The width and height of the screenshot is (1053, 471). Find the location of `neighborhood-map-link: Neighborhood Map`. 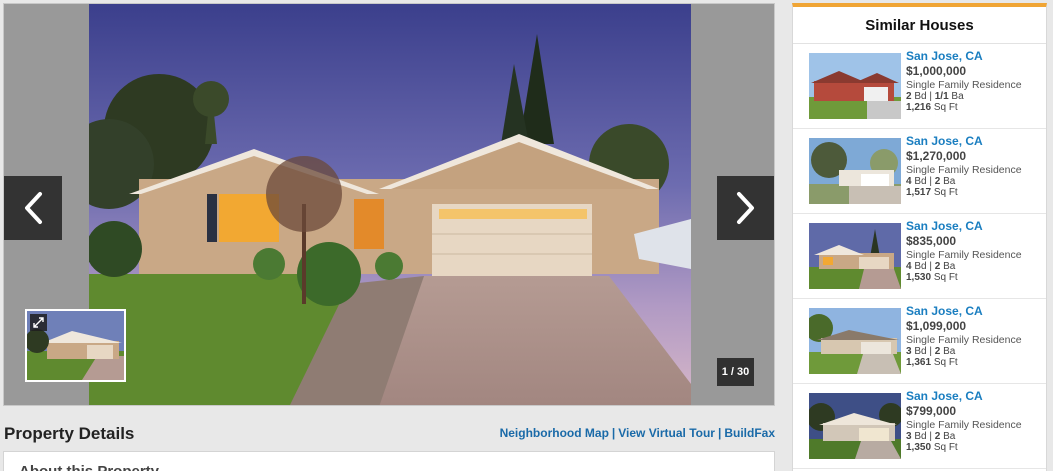

neighborhood-map-link: Neighborhood Map is located at coordinates (554, 433).